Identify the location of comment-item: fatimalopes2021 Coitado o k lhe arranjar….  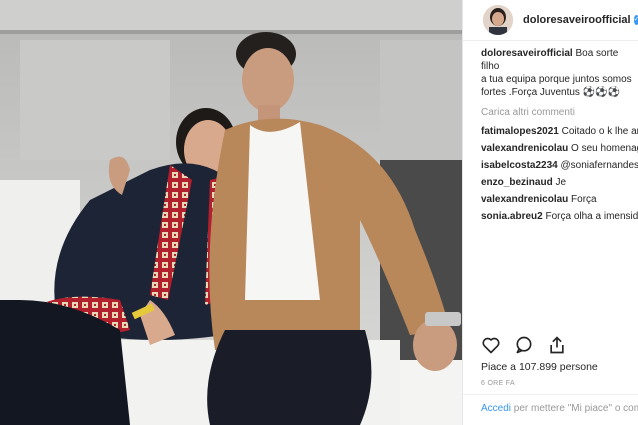
(559, 131).